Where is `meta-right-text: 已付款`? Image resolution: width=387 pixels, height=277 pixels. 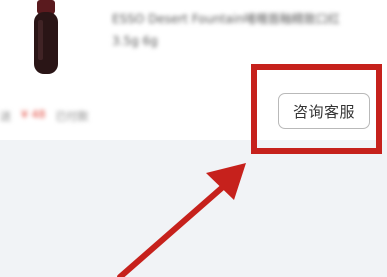 meta-right-text: 已付款 is located at coordinates (72, 116).